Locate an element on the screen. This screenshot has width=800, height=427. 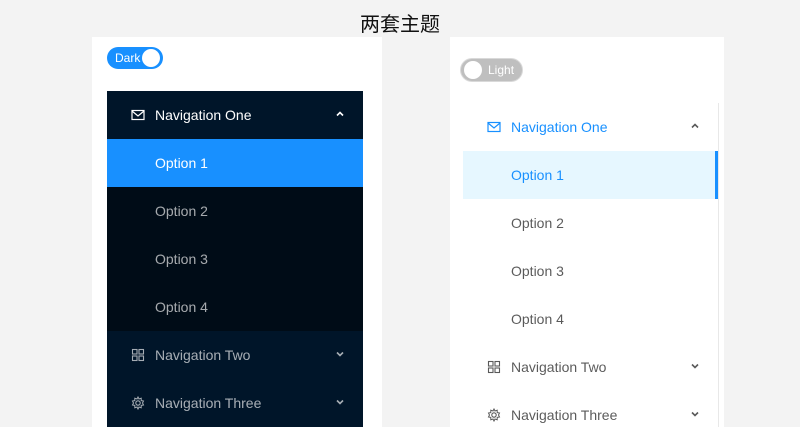
theme-toggle-dark: Dark is located at coordinates (135, 58).